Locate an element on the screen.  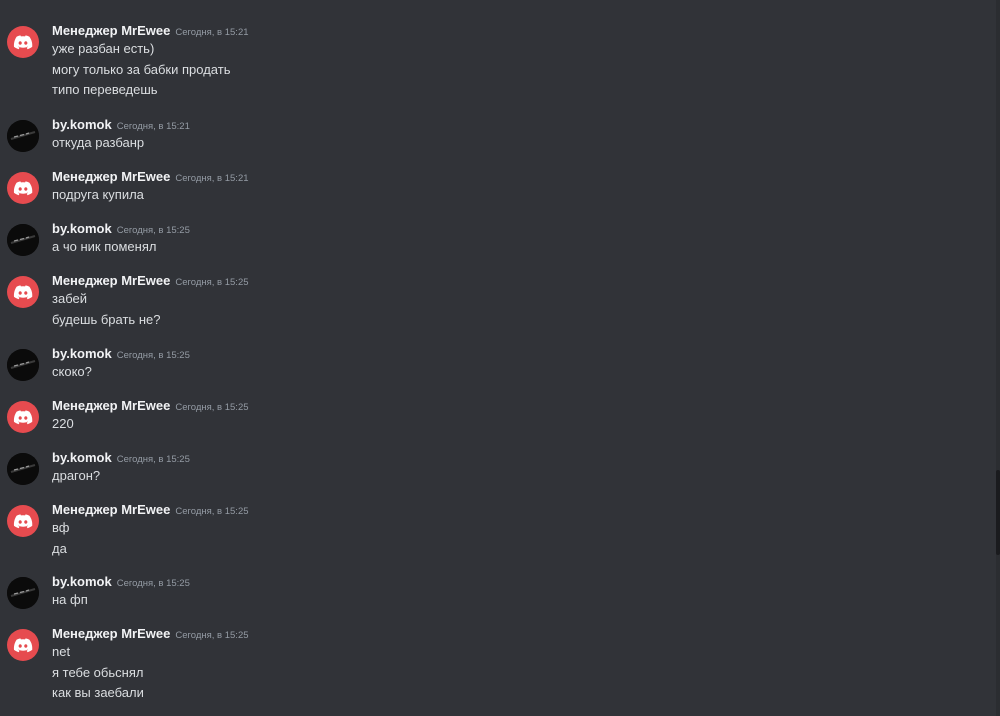
message-body: а чо ник поменял is located at coordinates (104, 247).